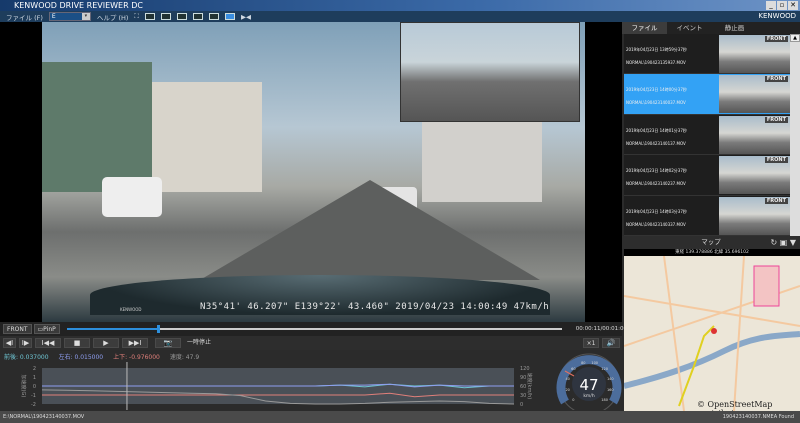 The width and height of the screenshot is (800, 423). I want to click on next-frame-button: I▶, so click(25, 343).